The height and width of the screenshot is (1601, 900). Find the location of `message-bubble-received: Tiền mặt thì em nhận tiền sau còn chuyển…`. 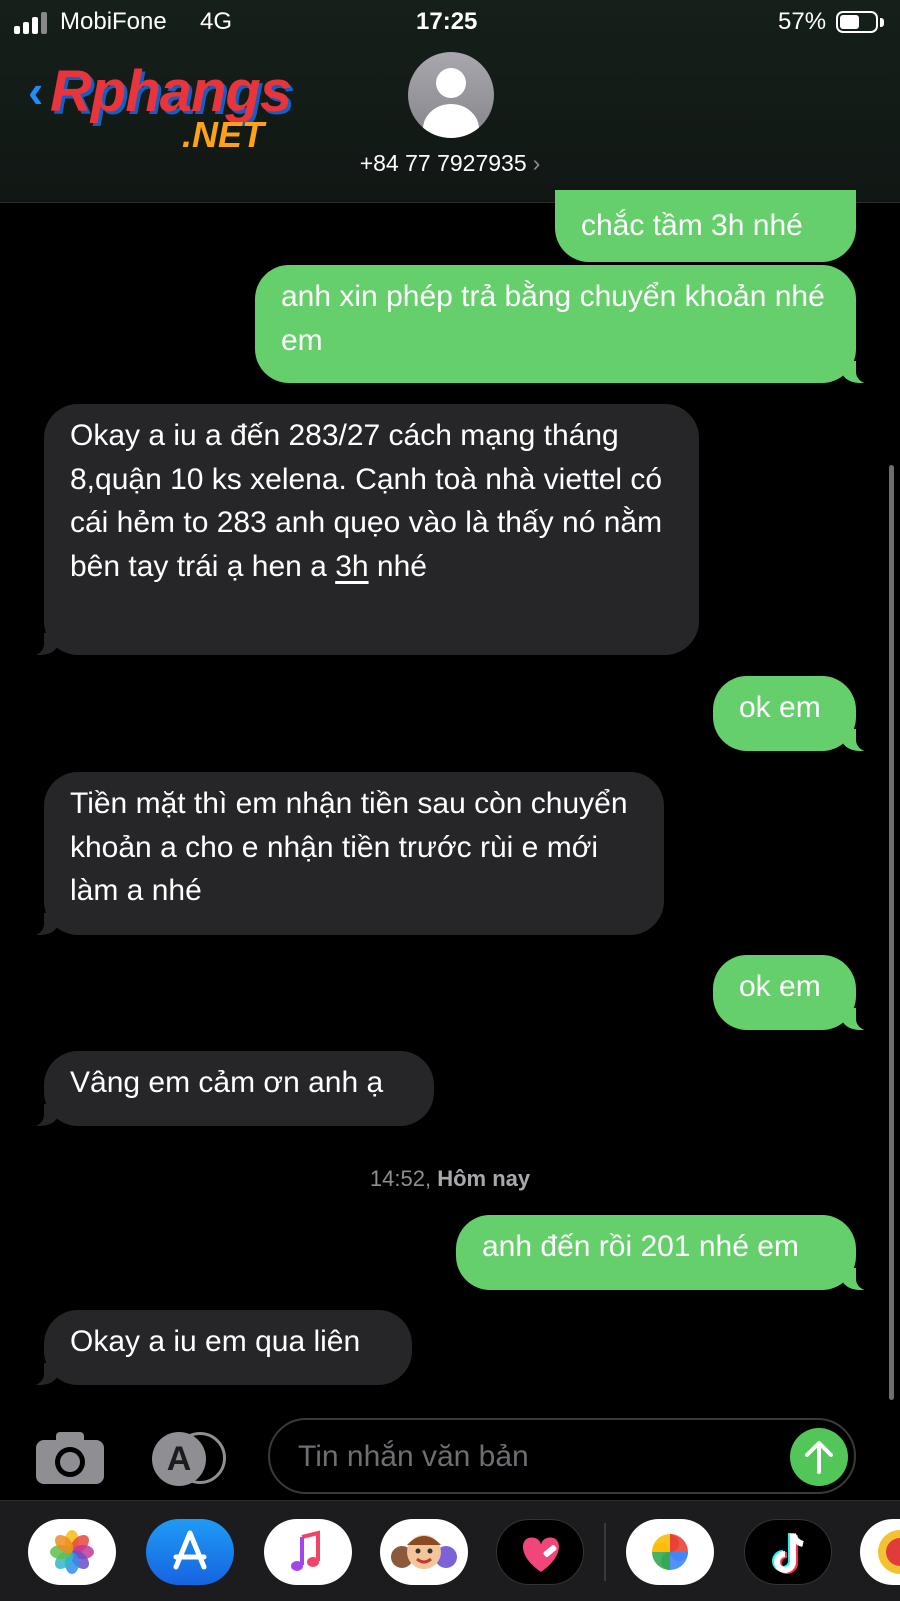

message-bubble-received: Tiền mặt thì em nhận tiền sau còn chuyển… is located at coordinates (340, 854).